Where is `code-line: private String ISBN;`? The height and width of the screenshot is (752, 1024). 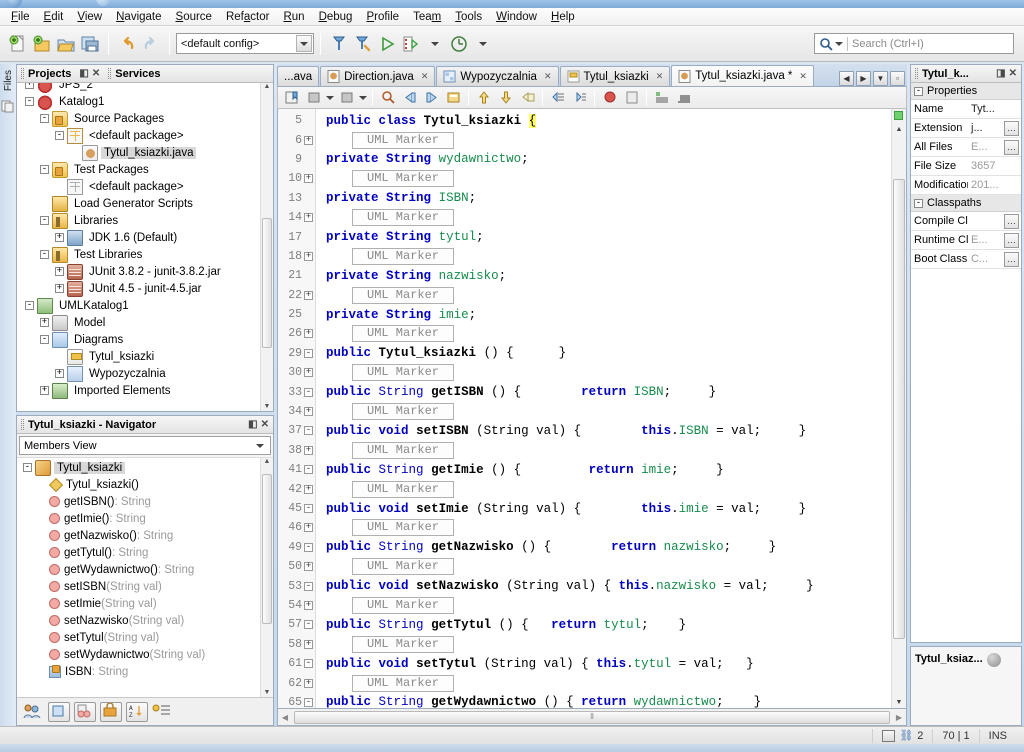 code-line: private String ISBN; is located at coordinates (603, 198).